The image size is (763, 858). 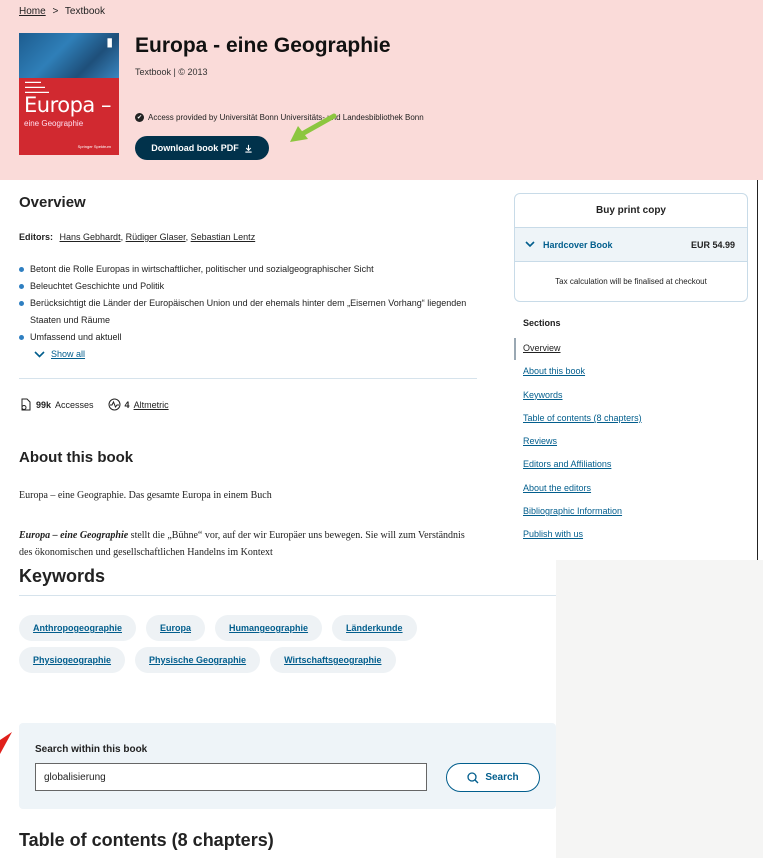 What do you see at coordinates (540, 441) in the screenshot?
I see `section-link: Reviews` at bounding box center [540, 441].